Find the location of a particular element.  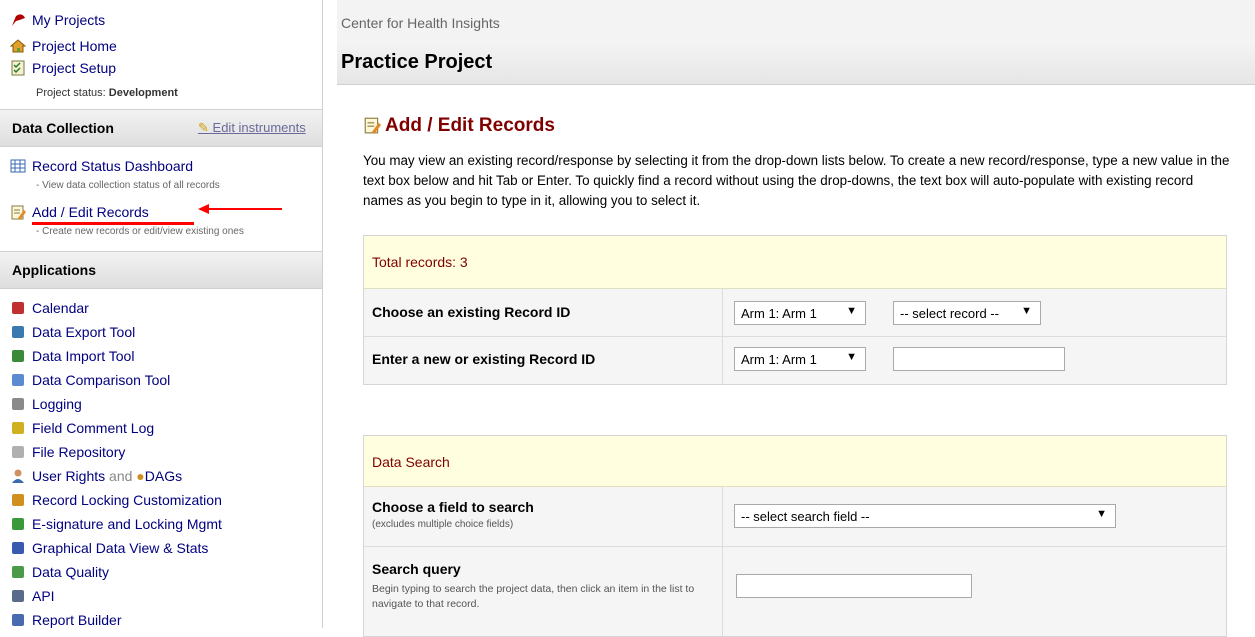

records-panel-header: Total records: 3 is located at coordinates (795, 262).